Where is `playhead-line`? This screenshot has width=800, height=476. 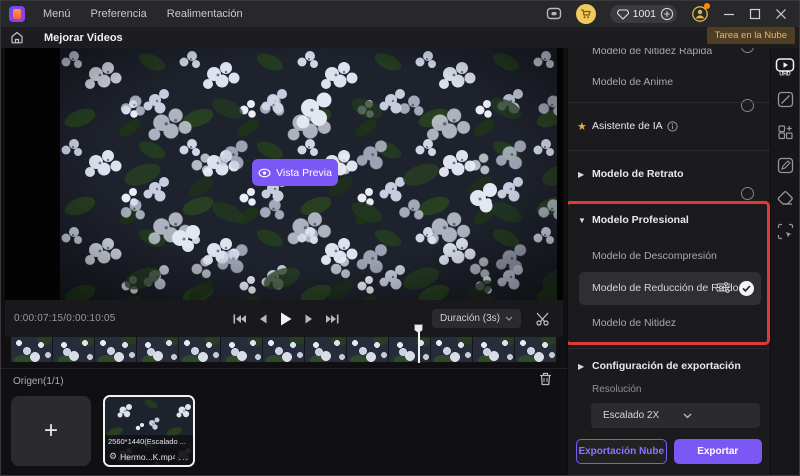 playhead-line is located at coordinates (419, 347).